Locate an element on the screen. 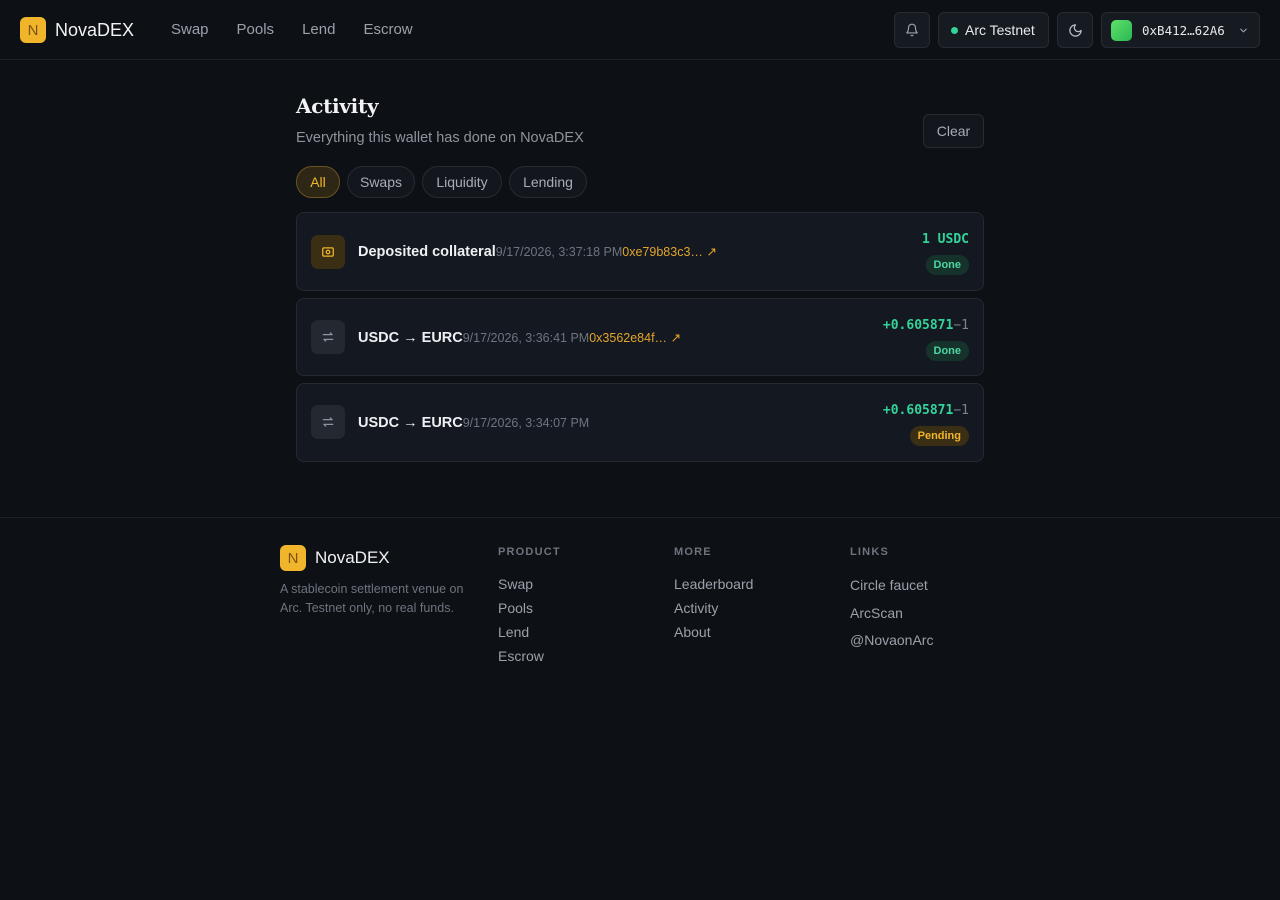 The width and height of the screenshot is (1280, 900). activity-filters: All Swaps Liquidity Lending is located at coordinates (445, 182).